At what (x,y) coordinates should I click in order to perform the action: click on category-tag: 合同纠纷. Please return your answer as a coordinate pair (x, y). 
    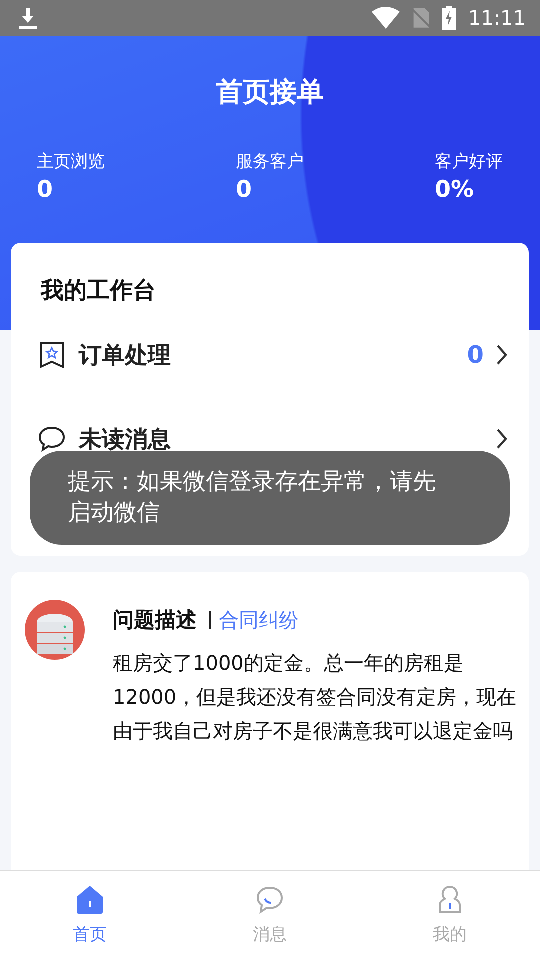
    Looking at the image, I should click on (259, 620).